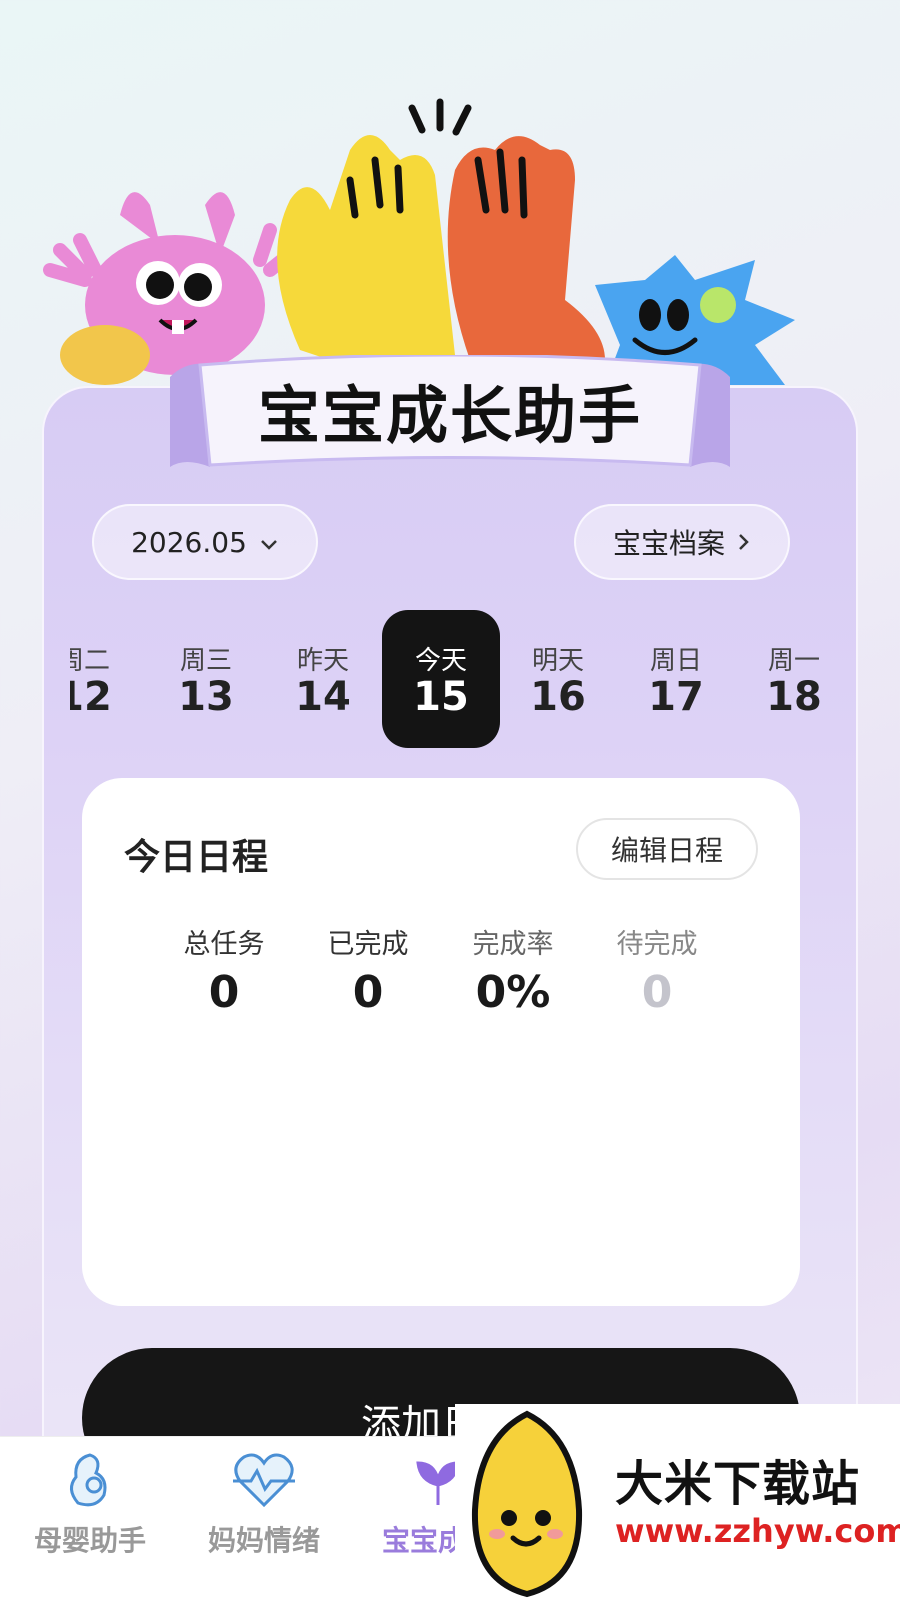 The image size is (900, 1601). I want to click on tab-label: 妈妈情绪, so click(263, 1540).